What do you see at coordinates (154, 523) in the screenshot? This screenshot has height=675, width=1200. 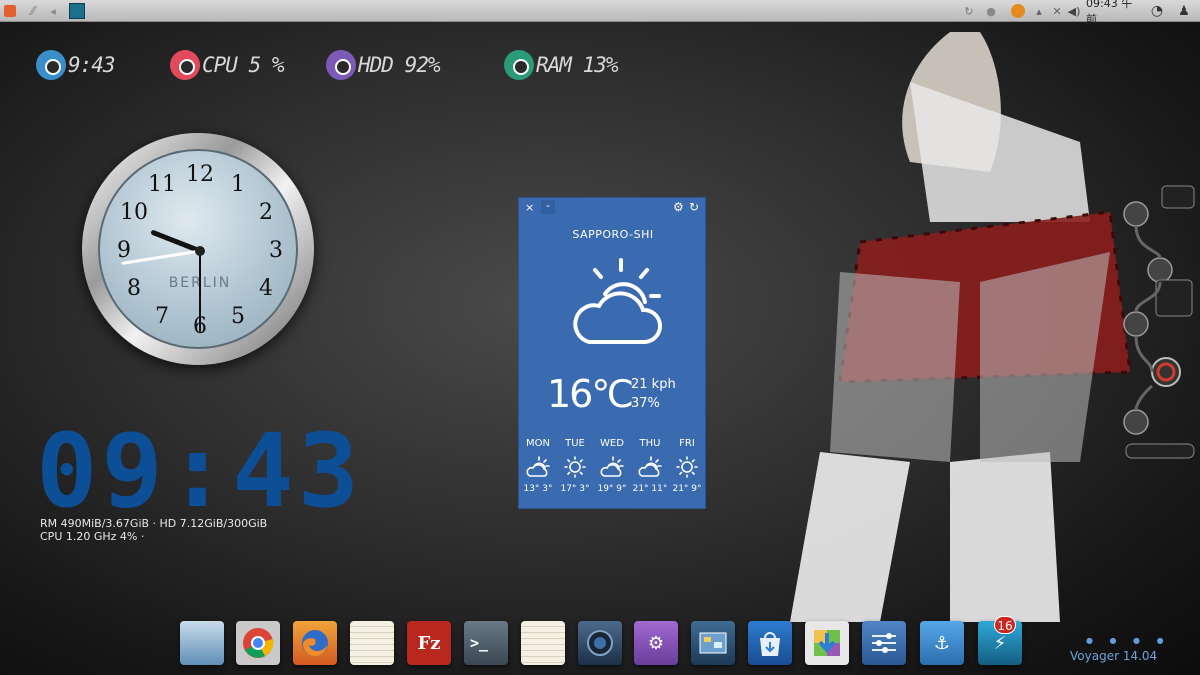 I see `system-memory-line: RM 490MiB/3.67GiB · HD 7.12GiB/300GiB` at bounding box center [154, 523].